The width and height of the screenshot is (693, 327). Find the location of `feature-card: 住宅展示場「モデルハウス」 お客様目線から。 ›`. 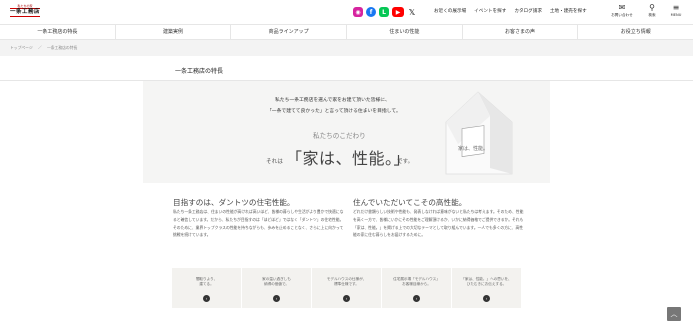

feature-card: 住宅展示場「モデルハウス」 お客様目線から。 › is located at coordinates (417, 288).